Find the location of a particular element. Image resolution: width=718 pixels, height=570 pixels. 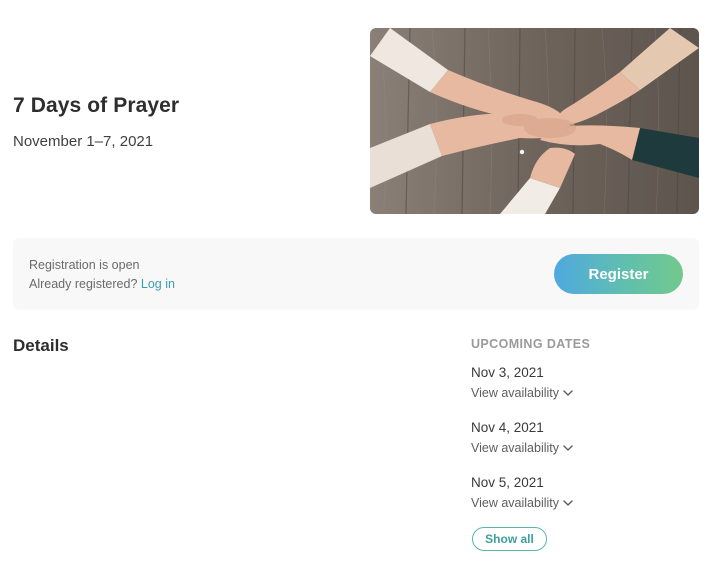

upcoming-dates-heading: UPCOMING DATES is located at coordinates (531, 344).